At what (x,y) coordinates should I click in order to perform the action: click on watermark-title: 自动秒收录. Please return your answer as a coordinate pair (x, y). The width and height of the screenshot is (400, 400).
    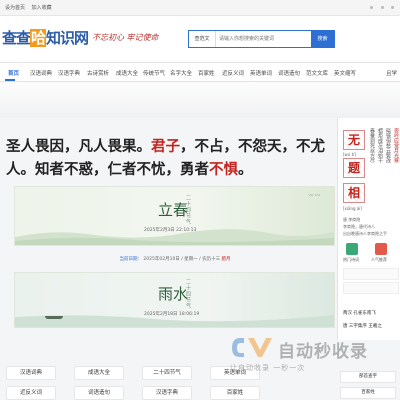
    Looking at the image, I should click on (323, 352).